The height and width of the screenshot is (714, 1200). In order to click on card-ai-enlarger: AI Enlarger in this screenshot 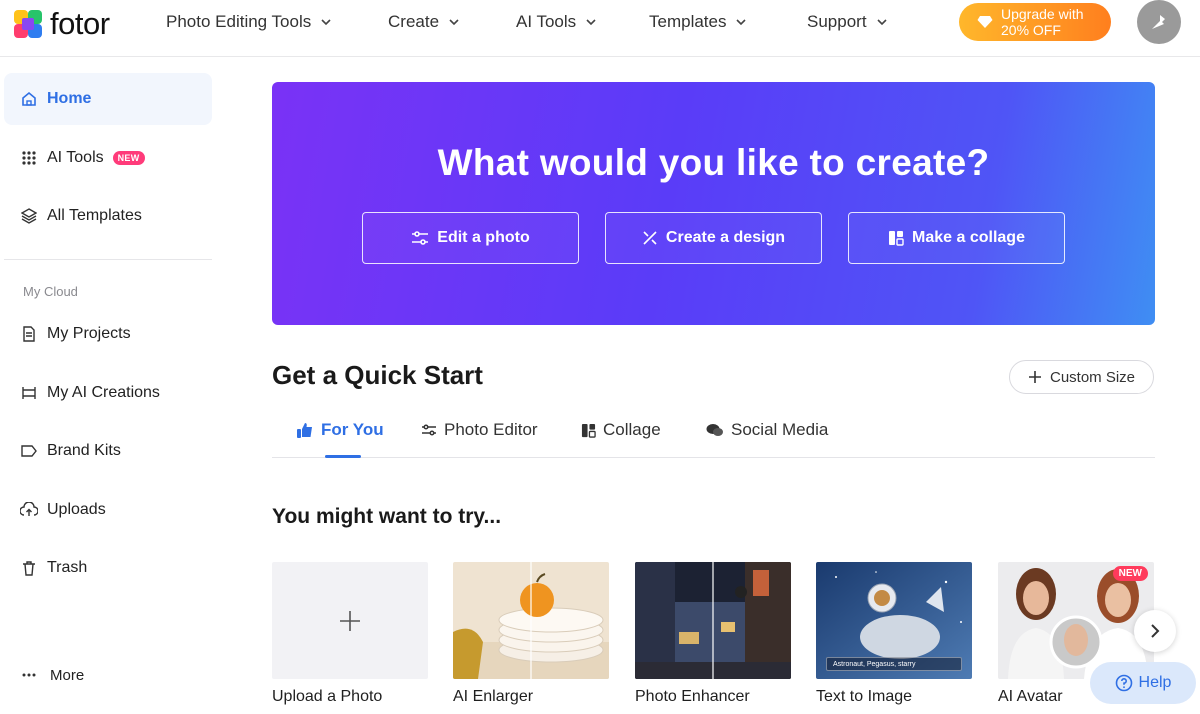, I will do `click(531, 634)`.